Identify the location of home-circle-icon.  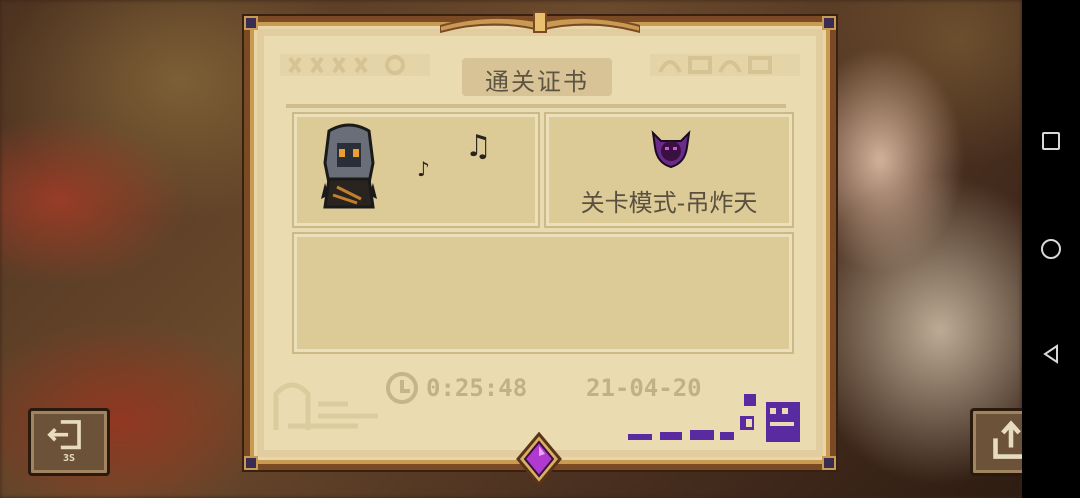
(1051, 249).